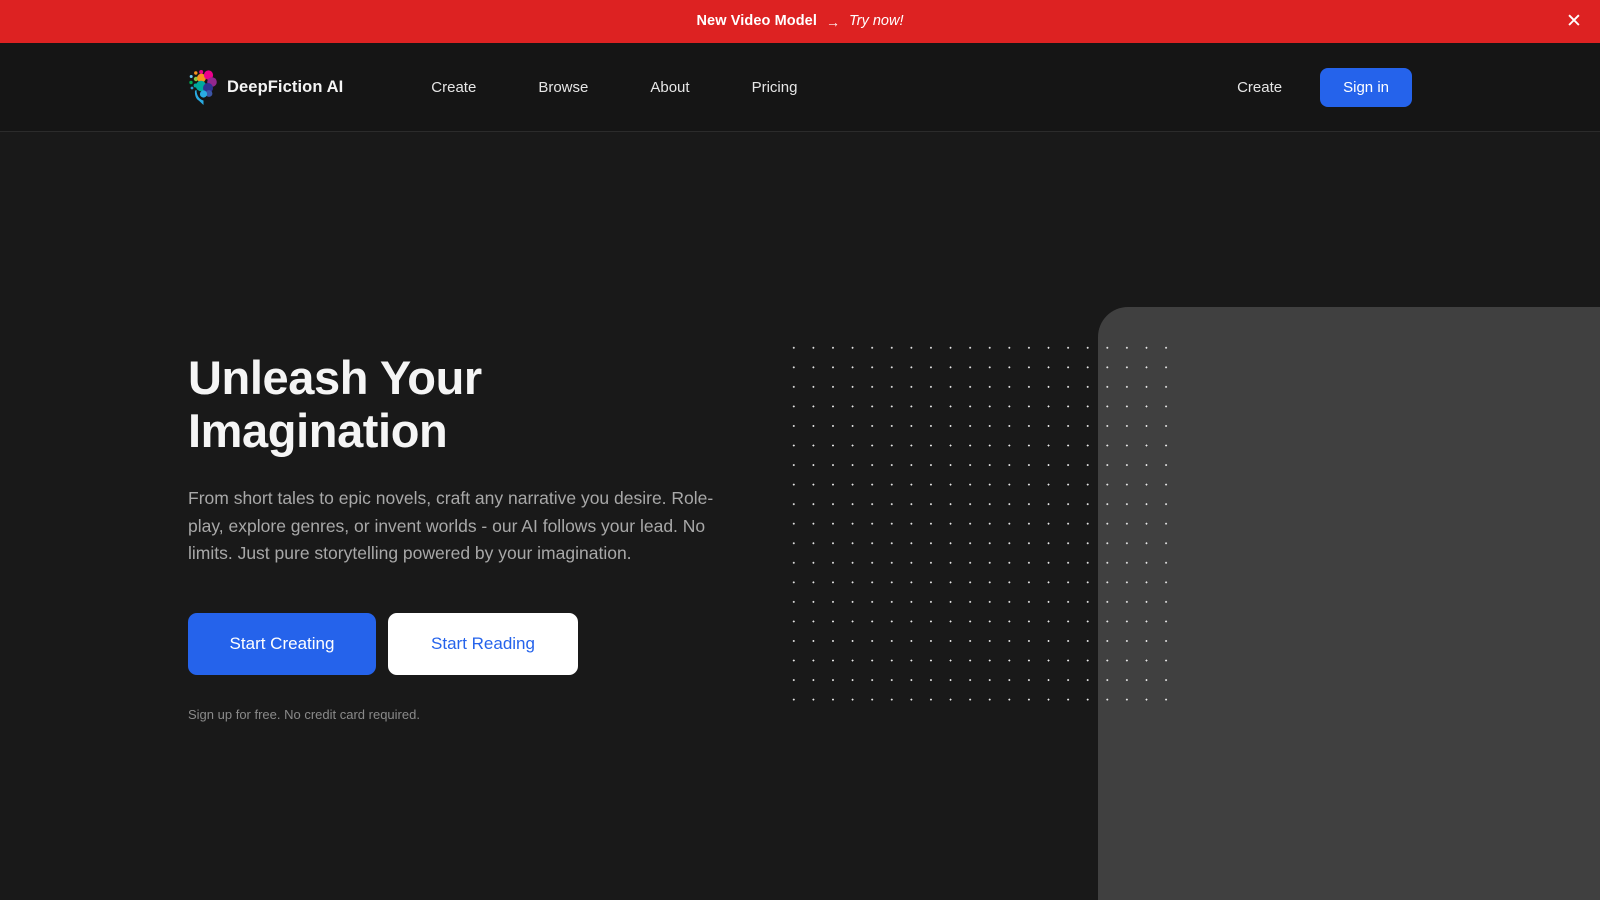  I want to click on nav-item-pricing: Pricing, so click(775, 87).